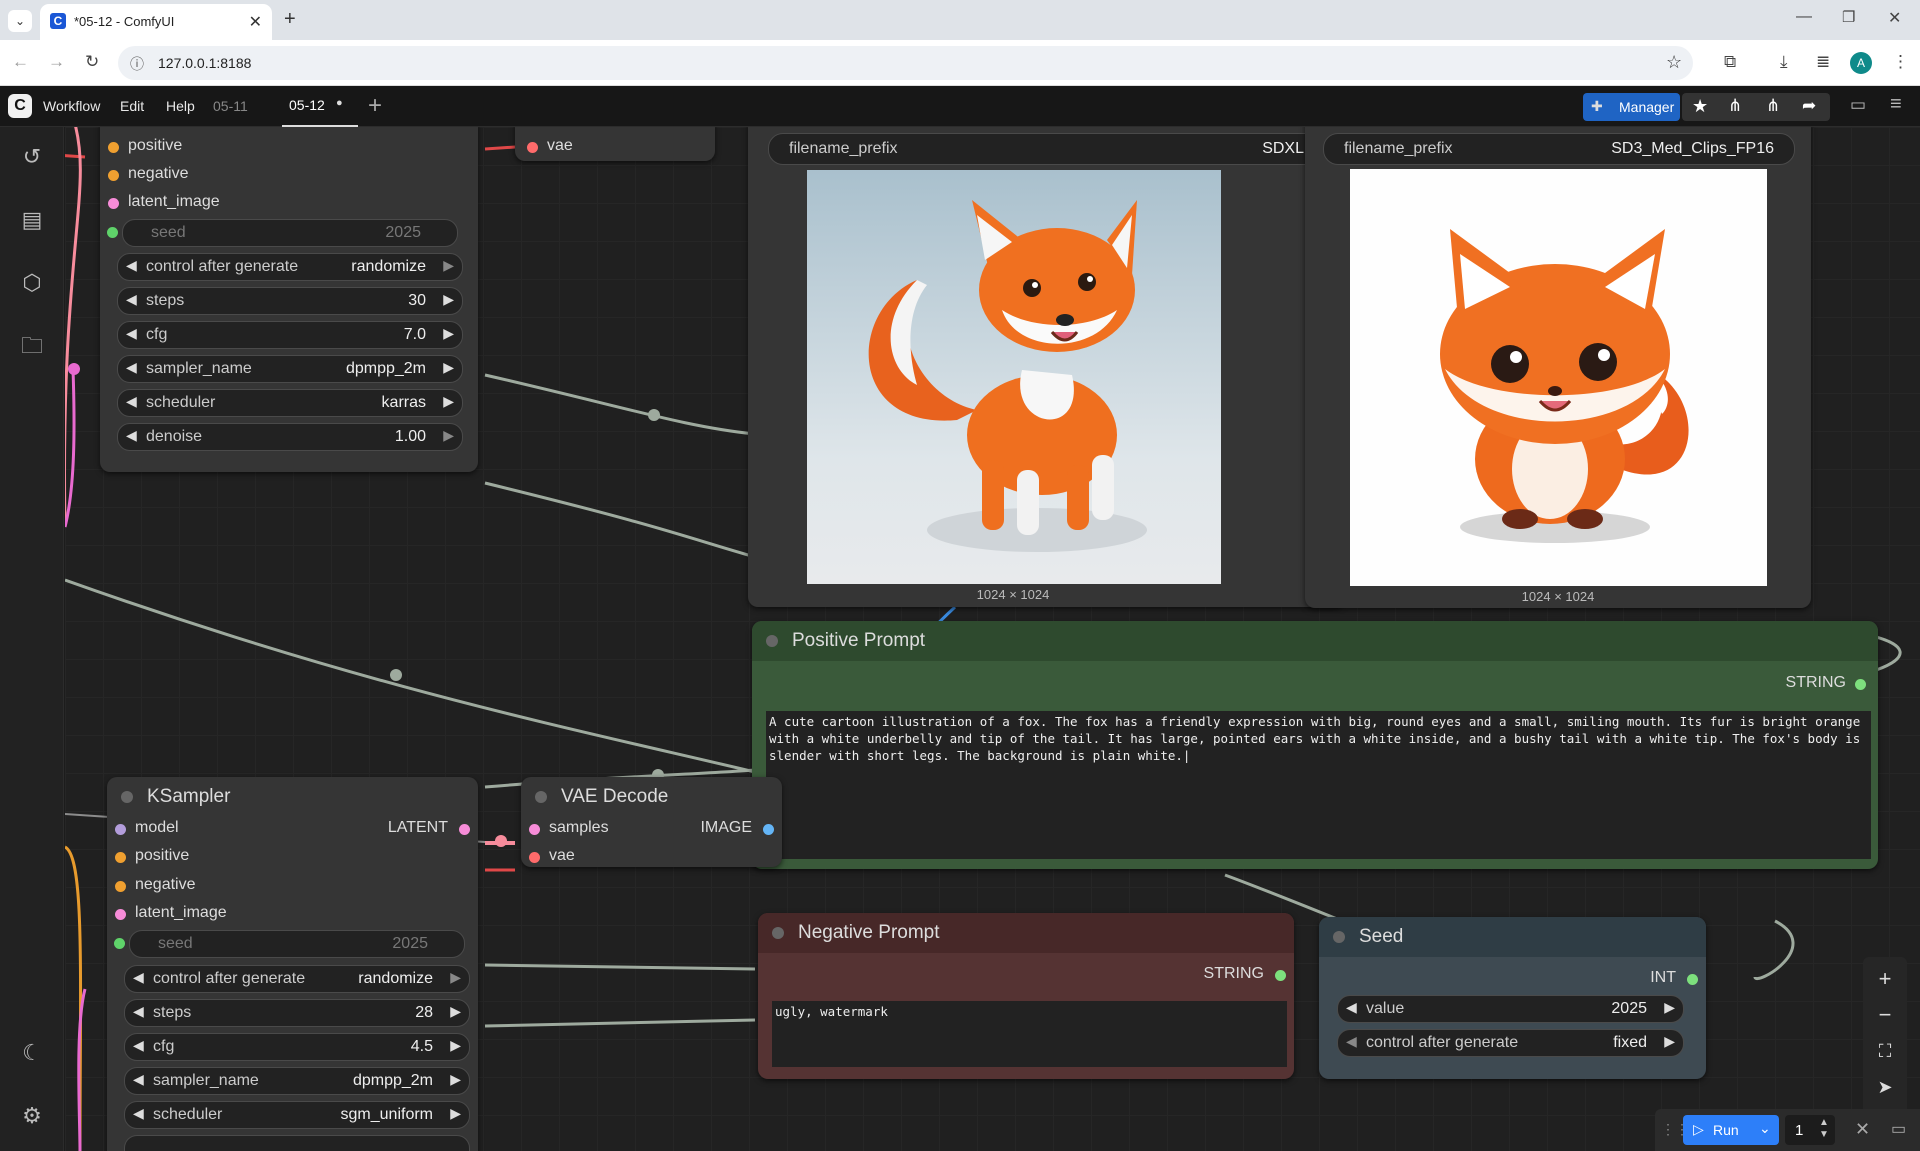  I want to click on pointer-mode-icon: ➤, so click(1885, 1087).